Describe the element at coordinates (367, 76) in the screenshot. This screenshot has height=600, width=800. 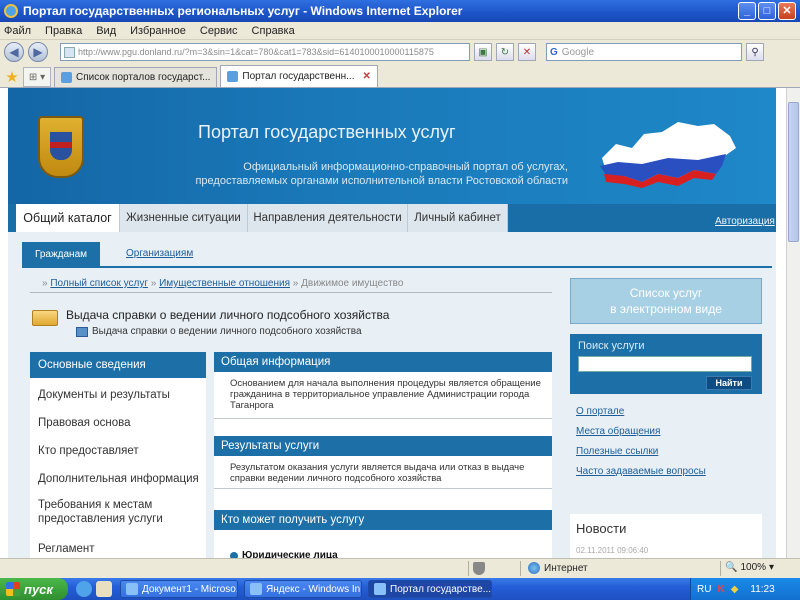
I see `tab-close-icon: ✕` at that location.